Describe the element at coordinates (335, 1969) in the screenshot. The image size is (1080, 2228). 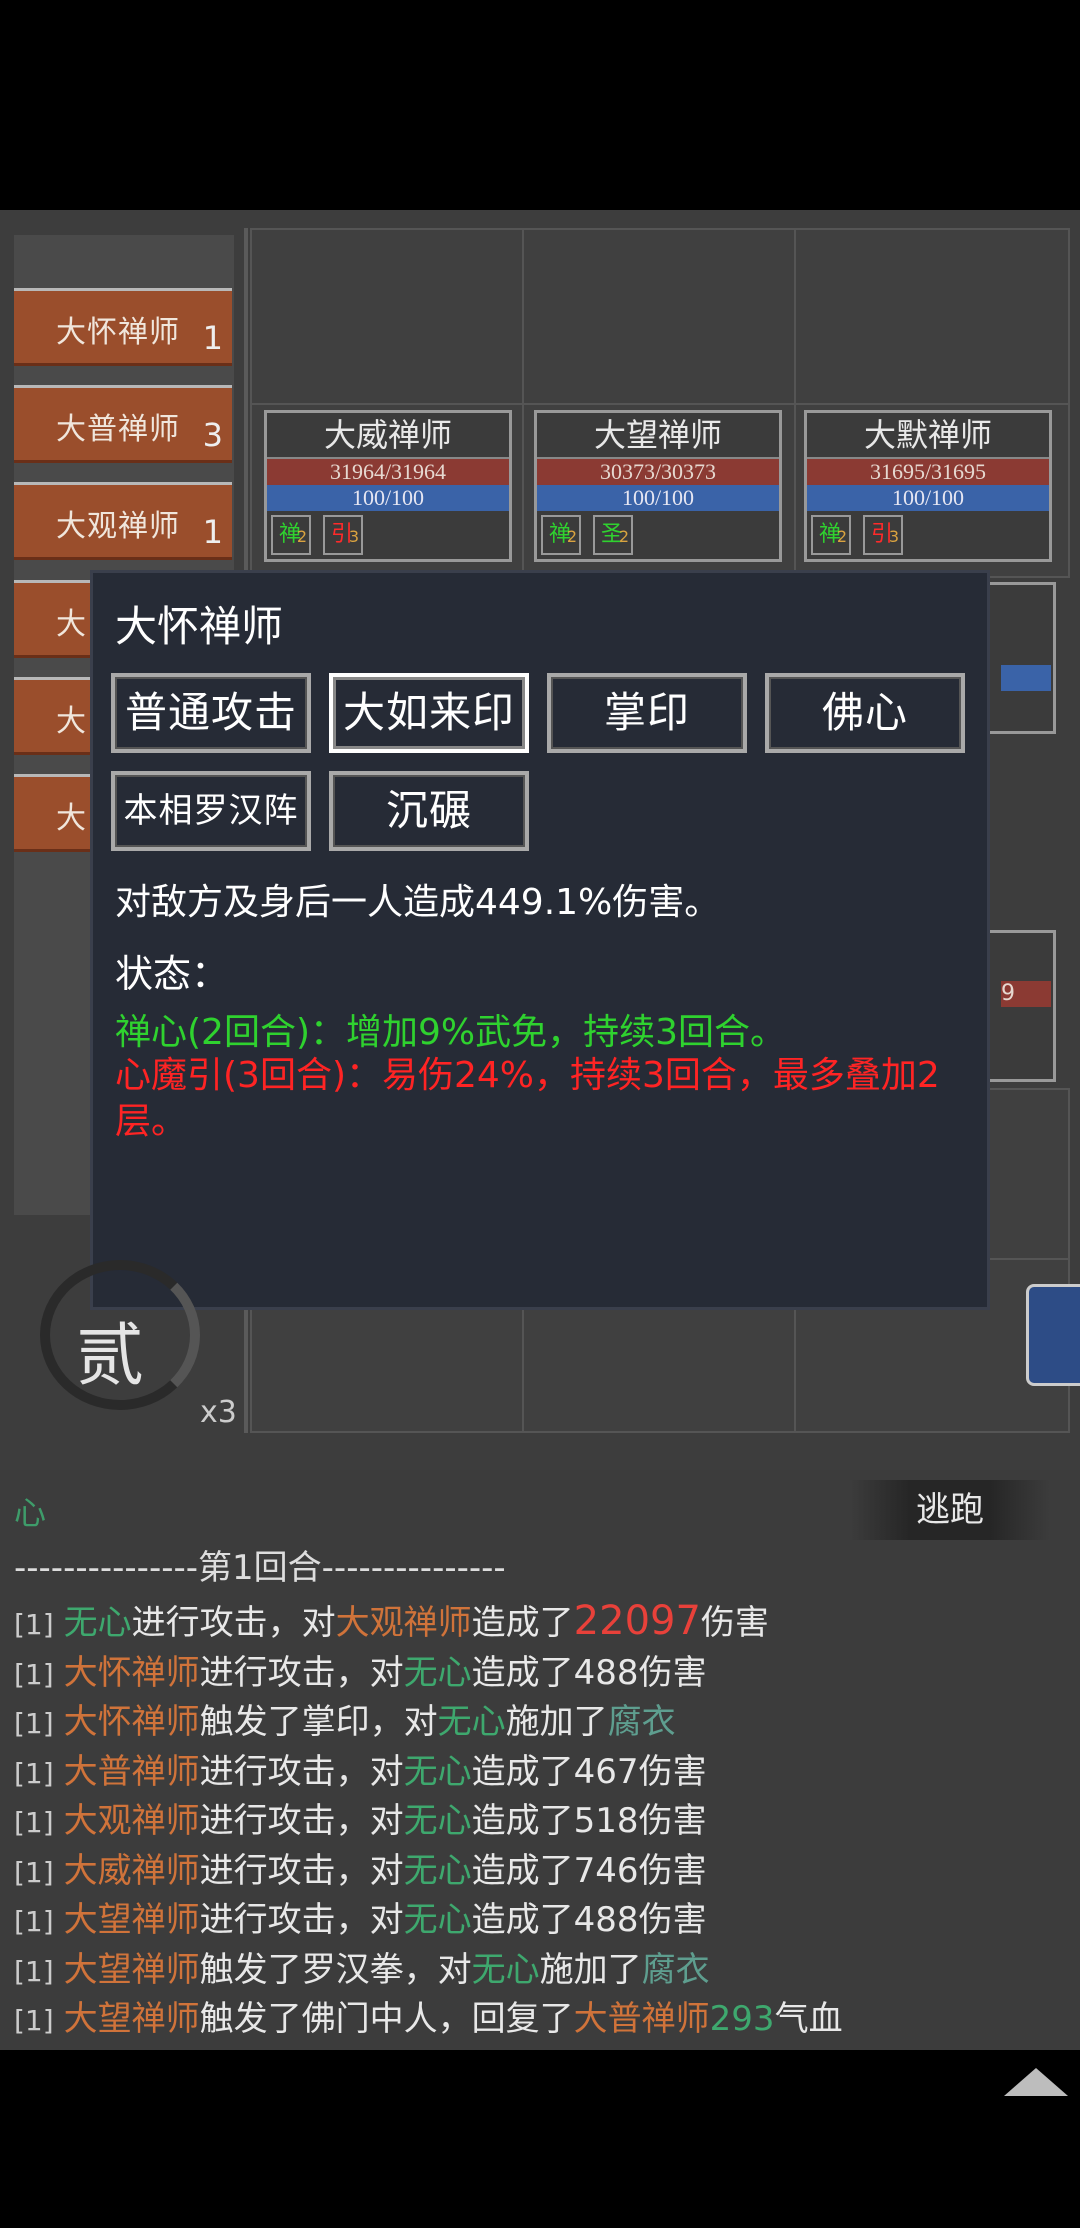
I see `log-segment: 触发了罗汉拳，对` at that location.